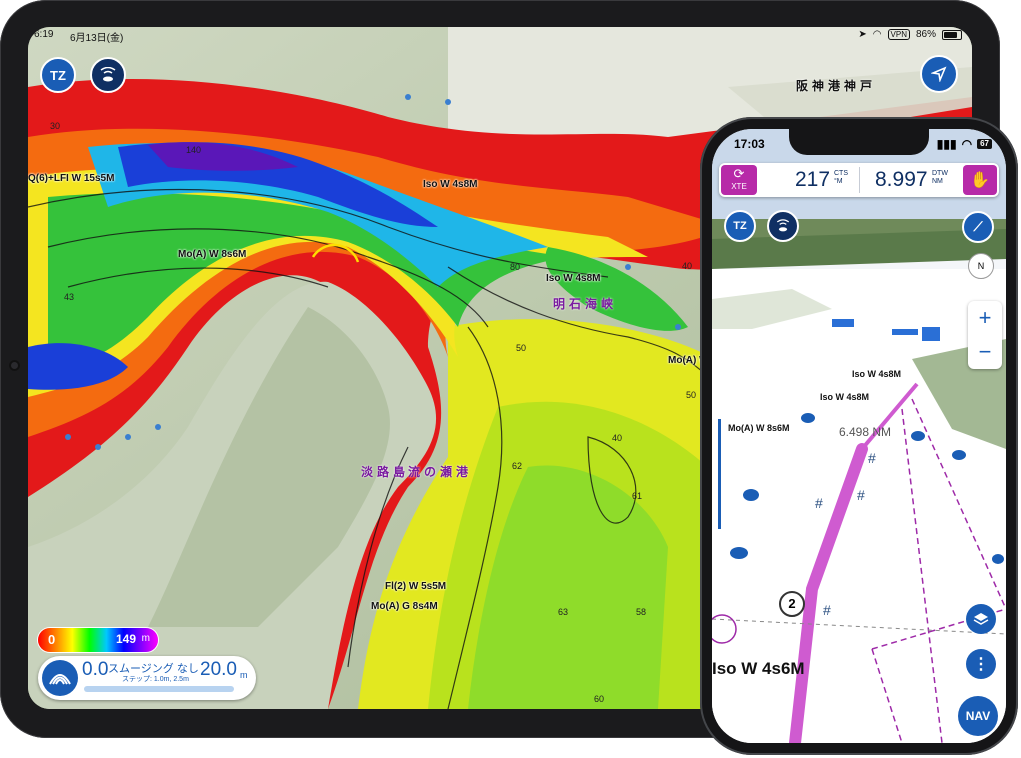  Describe the element at coordinates (637, 496) in the screenshot. I see `depth-sounding: 61` at that location.